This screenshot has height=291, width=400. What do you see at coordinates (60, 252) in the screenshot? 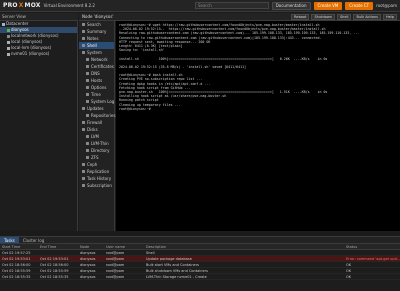
I see `task-end` at bounding box center [60, 252].